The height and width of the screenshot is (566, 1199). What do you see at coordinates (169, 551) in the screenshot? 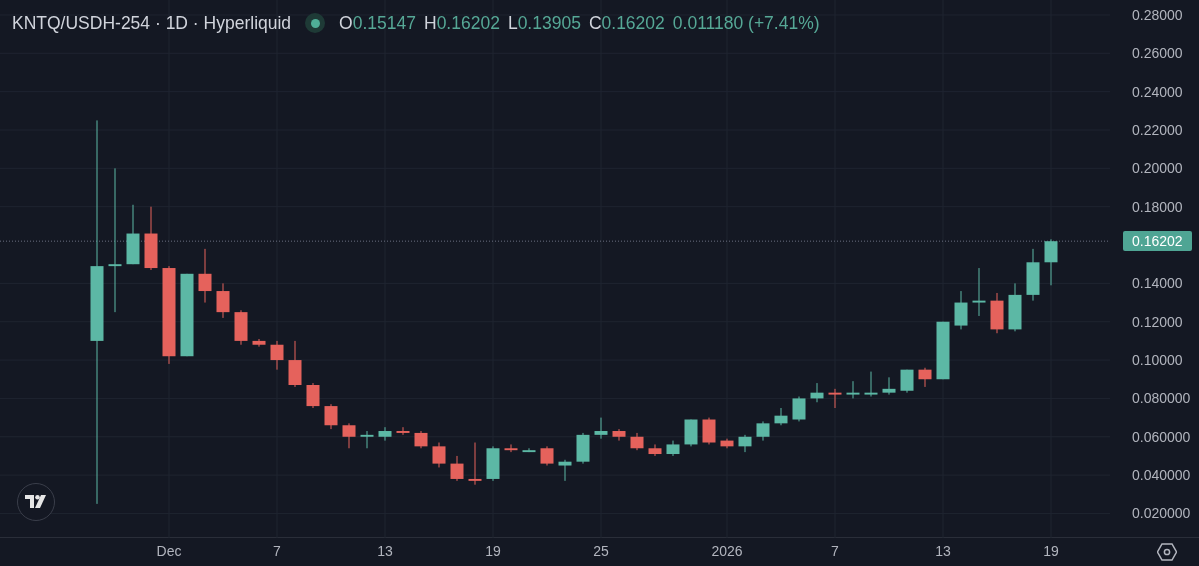
I see `time-axis-label: Dec` at bounding box center [169, 551].